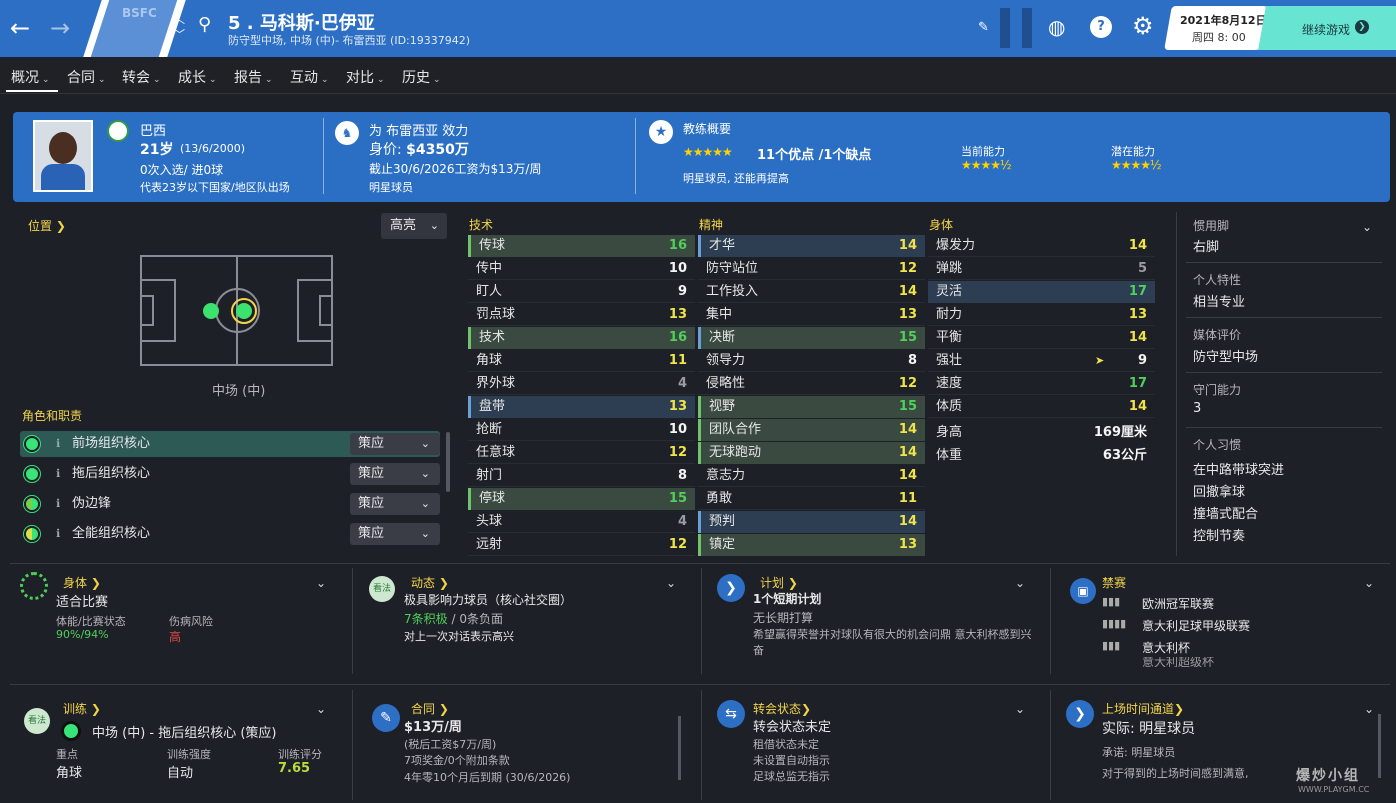  What do you see at coordinates (309, 77) in the screenshot?
I see `menu-interaction: 互动 ⌄` at bounding box center [309, 77].